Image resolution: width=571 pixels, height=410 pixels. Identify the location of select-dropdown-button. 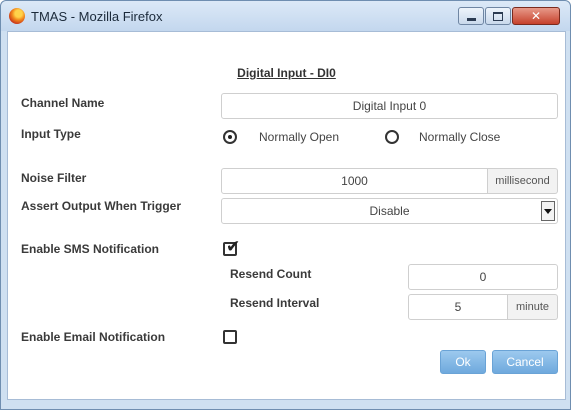
(548, 211).